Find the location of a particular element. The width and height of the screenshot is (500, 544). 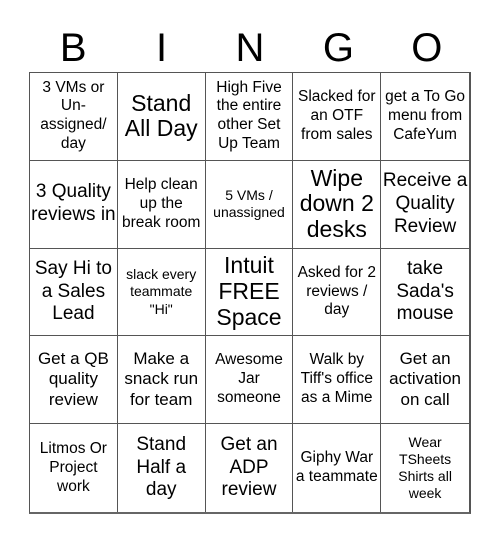

bingo-cell: Walk by Tiff's office as a Mime is located at coordinates (337, 380).